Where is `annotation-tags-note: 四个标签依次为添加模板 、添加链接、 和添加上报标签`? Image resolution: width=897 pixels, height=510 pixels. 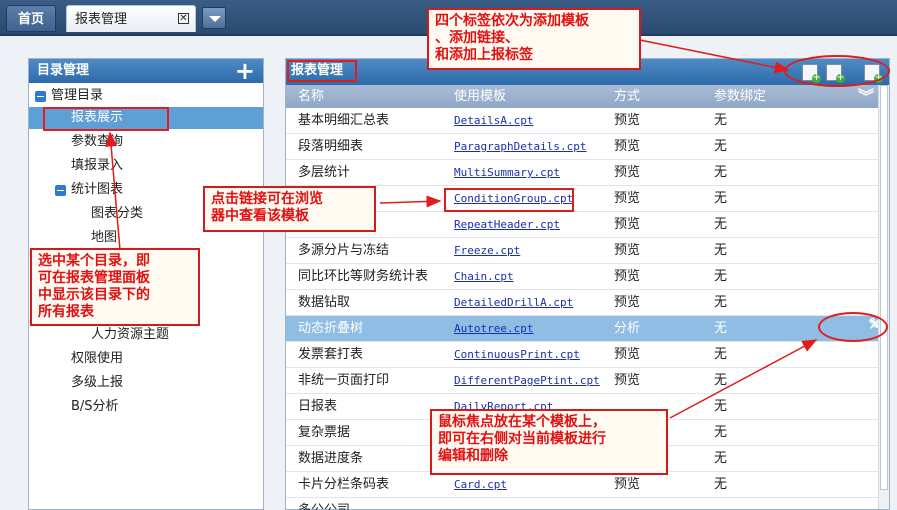
annotation-tags-note: 四个标签依次为添加模板 、添加链接、 和添加上报标签 is located at coordinates (534, 39).